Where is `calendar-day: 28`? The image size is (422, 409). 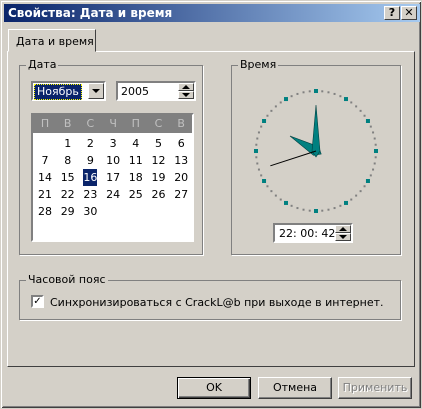
calendar-day: 28 is located at coordinates (45, 211).